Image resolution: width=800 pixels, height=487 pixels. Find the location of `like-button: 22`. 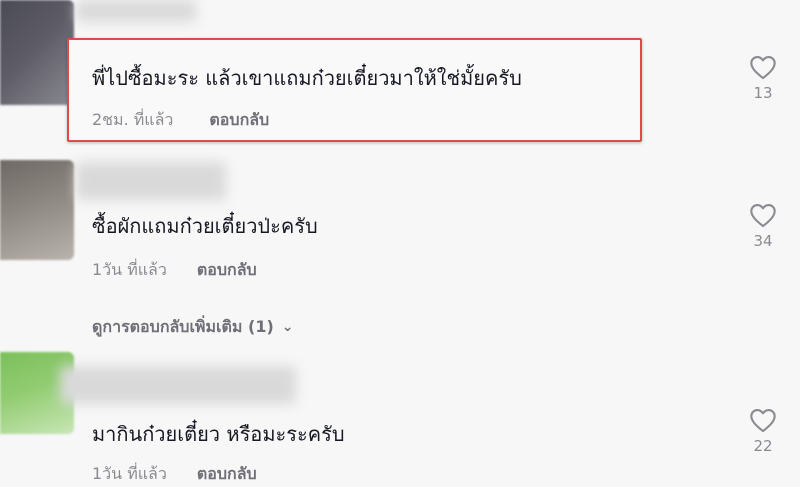

like-button: 22 is located at coordinates (763, 431).